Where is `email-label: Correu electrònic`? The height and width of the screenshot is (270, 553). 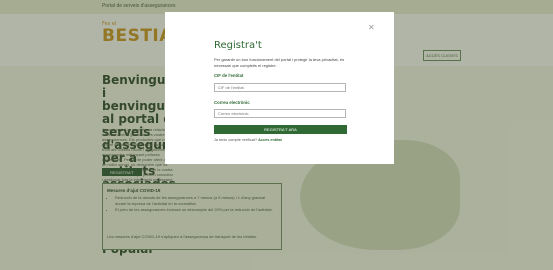
email-label: Correu electrònic is located at coordinates (232, 102).